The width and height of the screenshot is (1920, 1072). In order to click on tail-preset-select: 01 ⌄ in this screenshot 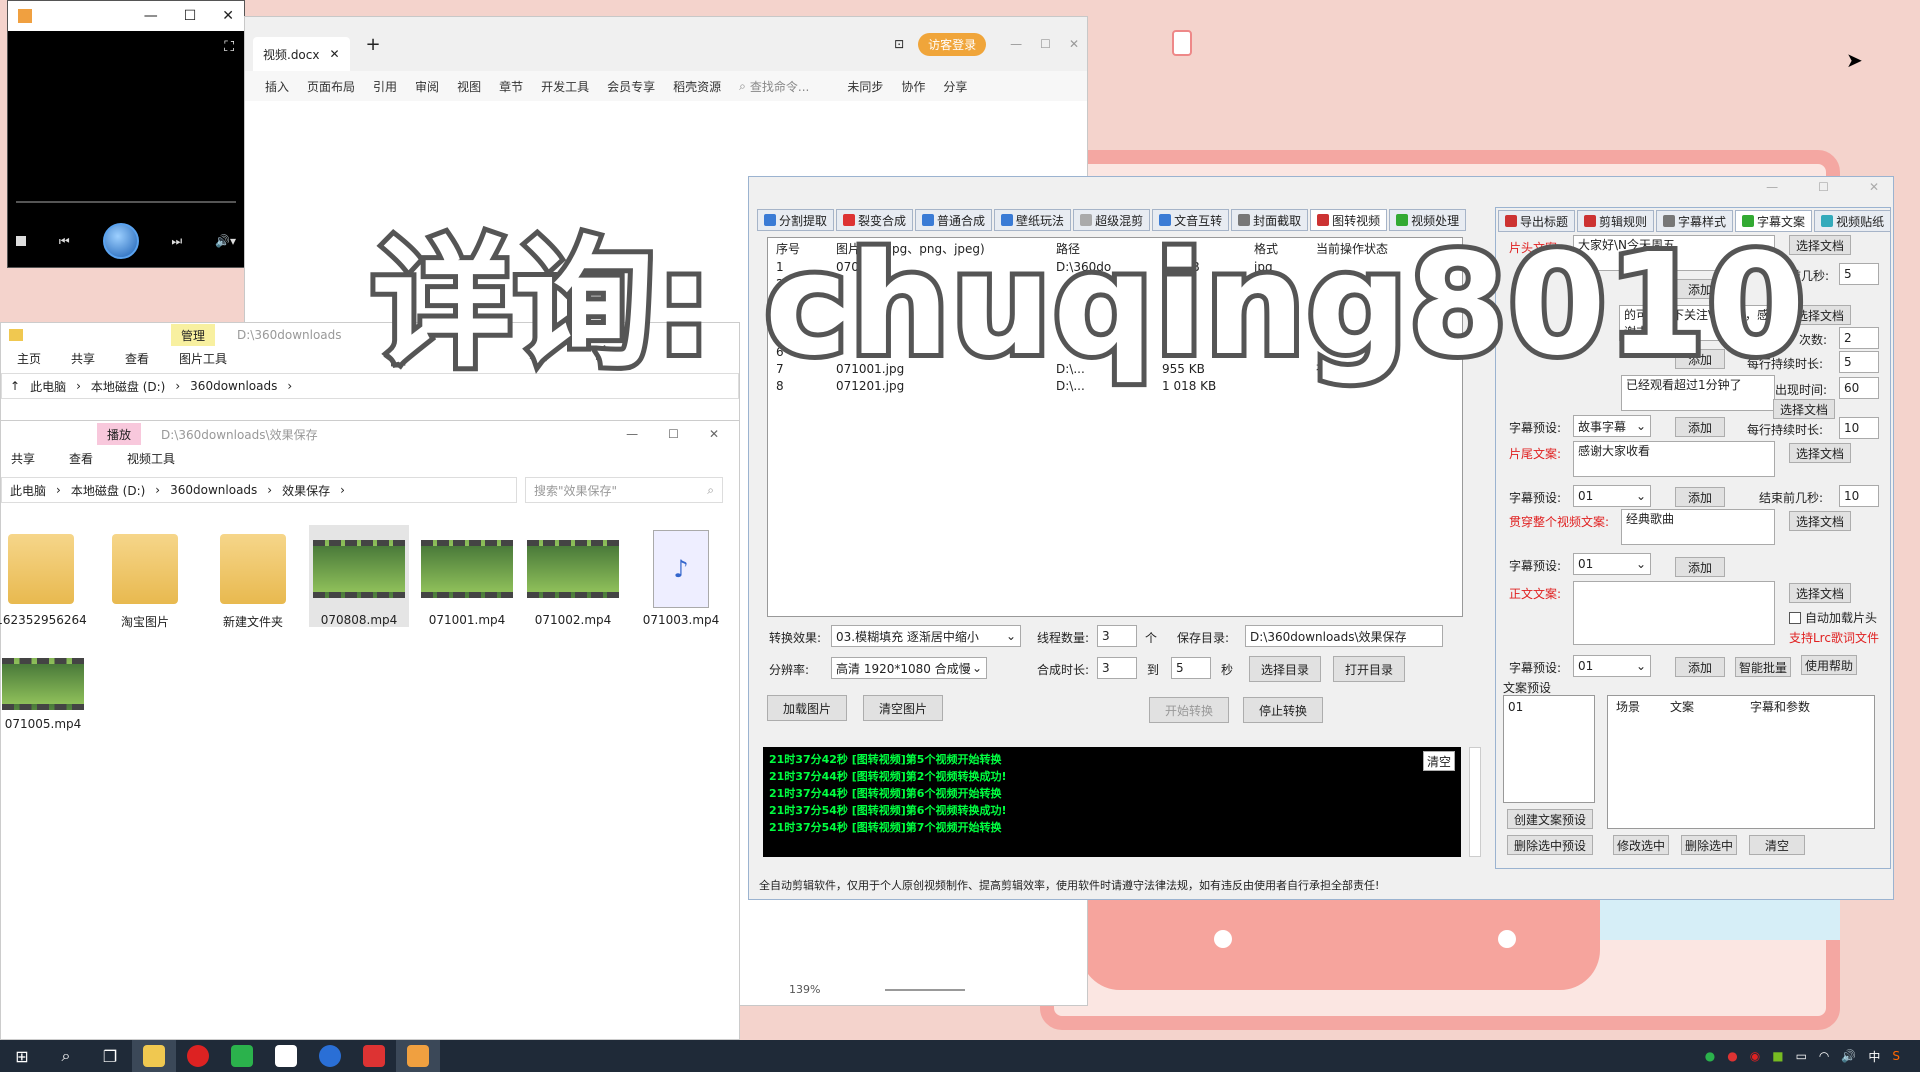, I will do `click(1612, 496)`.